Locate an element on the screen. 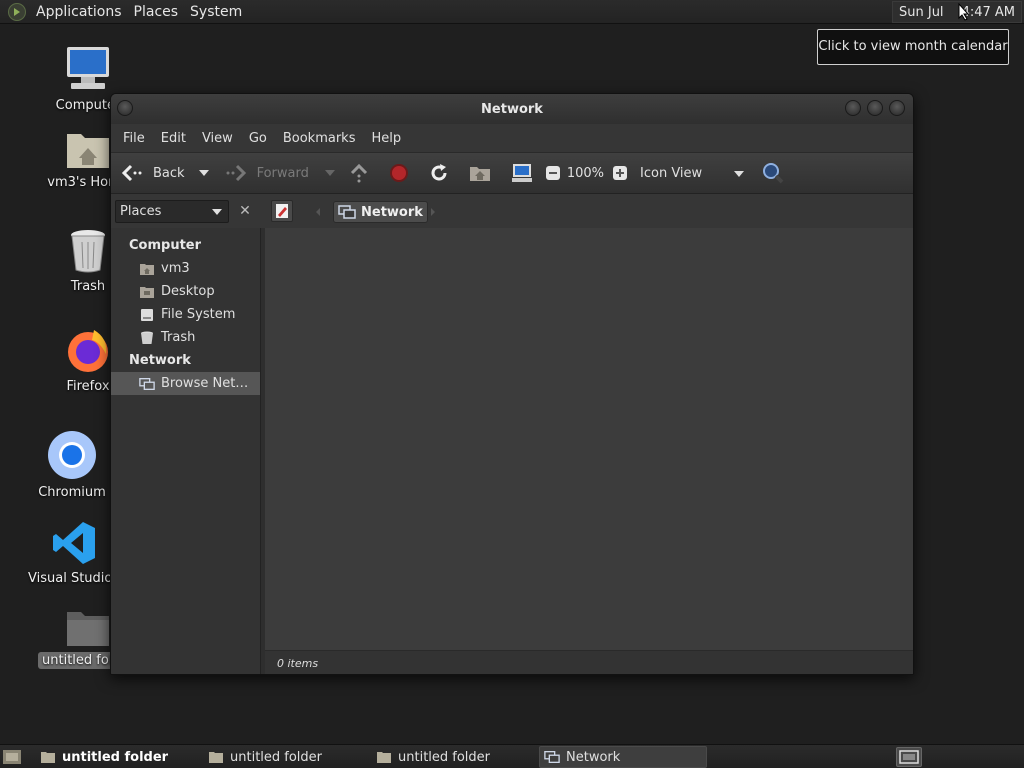 The height and width of the screenshot is (768, 1024). menu-go: Go is located at coordinates (258, 138).